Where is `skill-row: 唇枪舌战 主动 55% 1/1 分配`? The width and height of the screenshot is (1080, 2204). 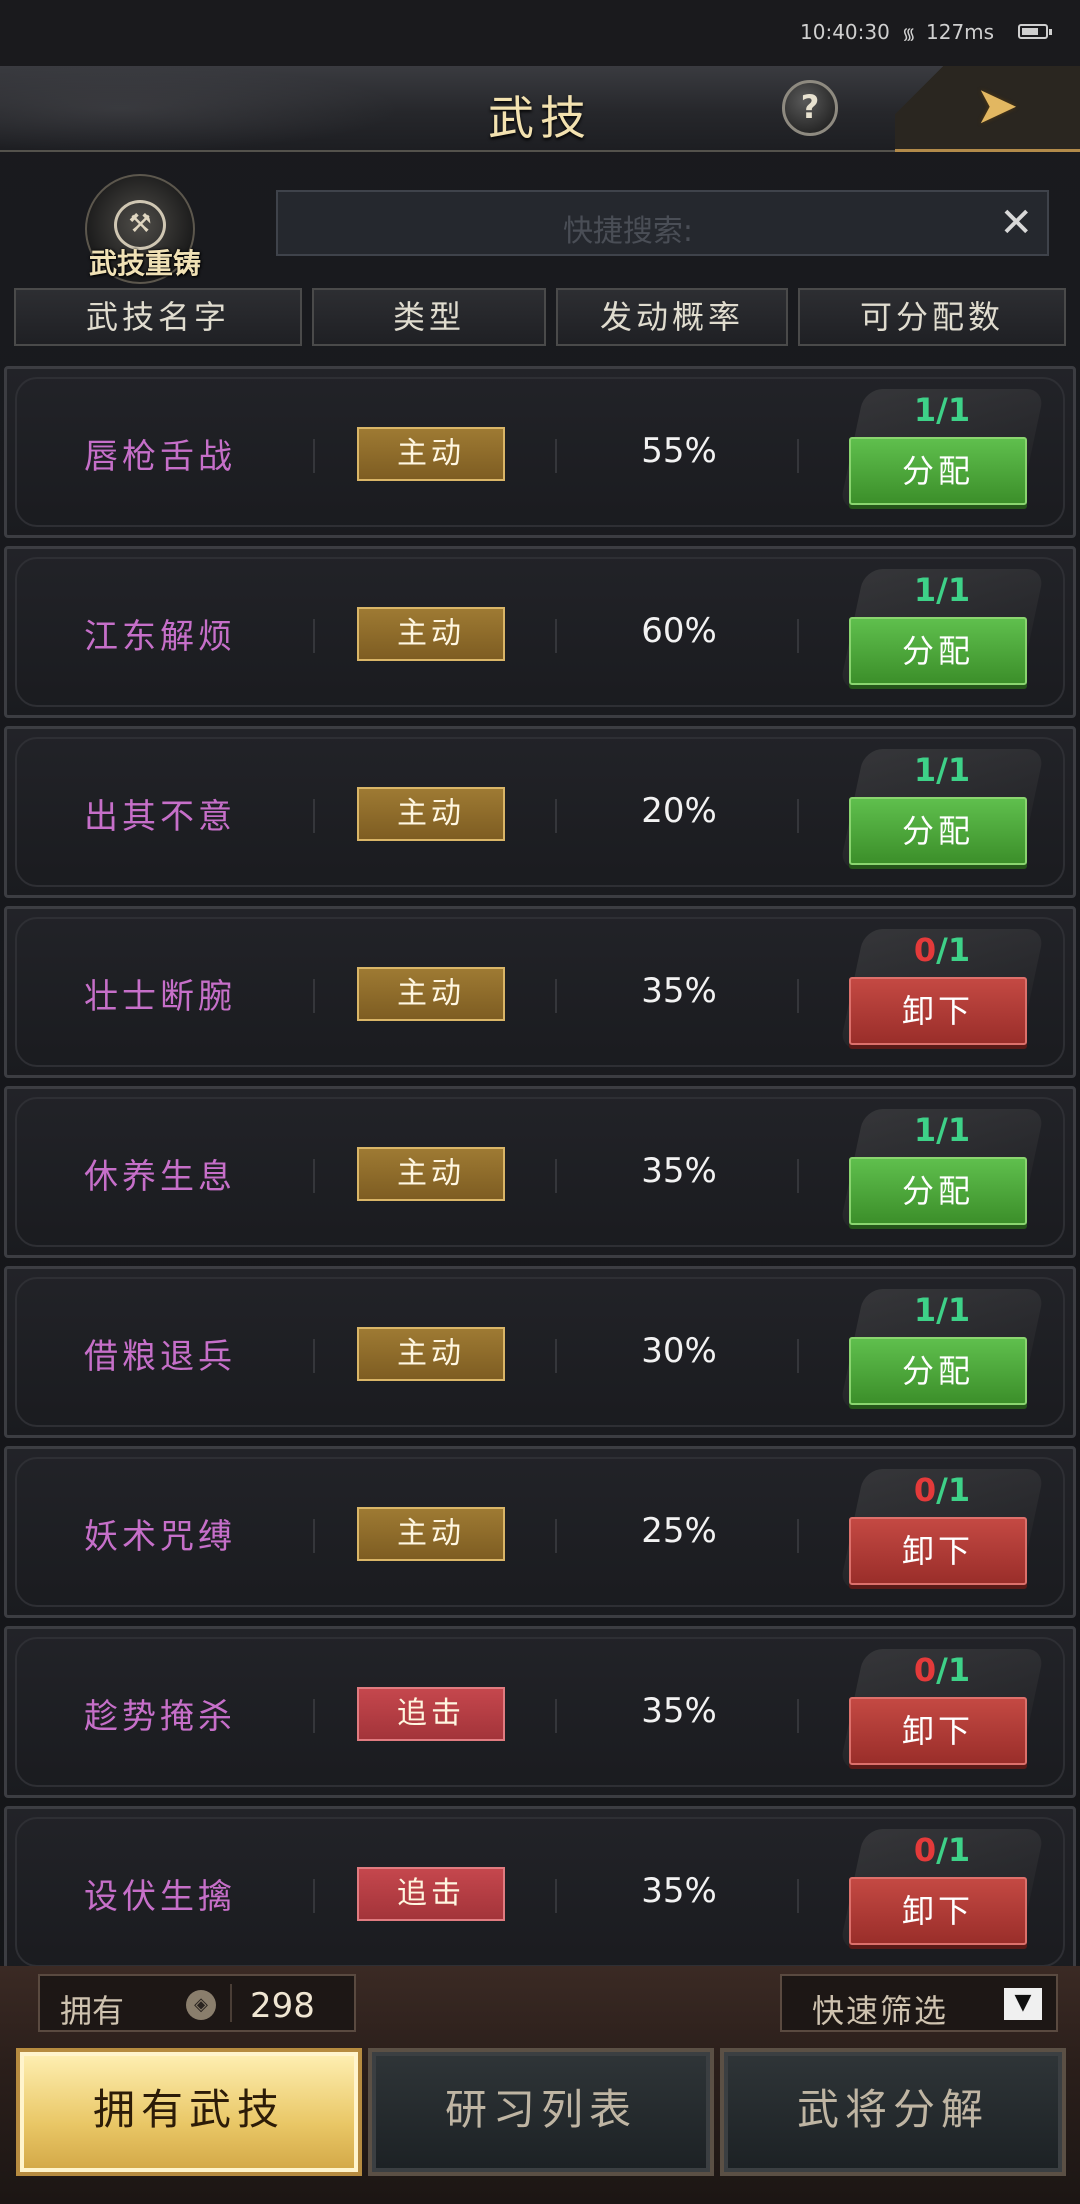
skill-row: 唇枪舌战 主动 55% 1/1 分配 is located at coordinates (540, 452).